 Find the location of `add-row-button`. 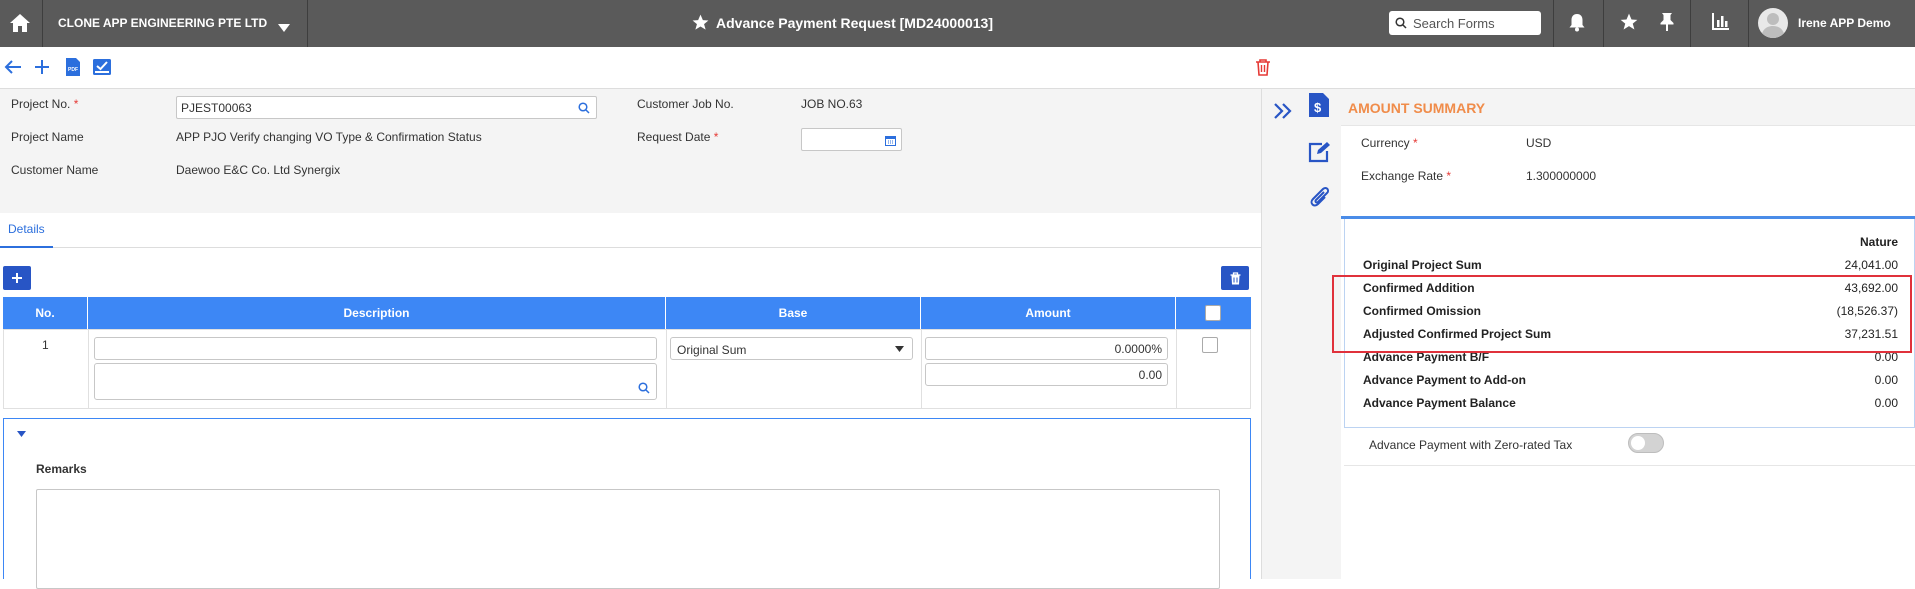

add-row-button is located at coordinates (17, 278).